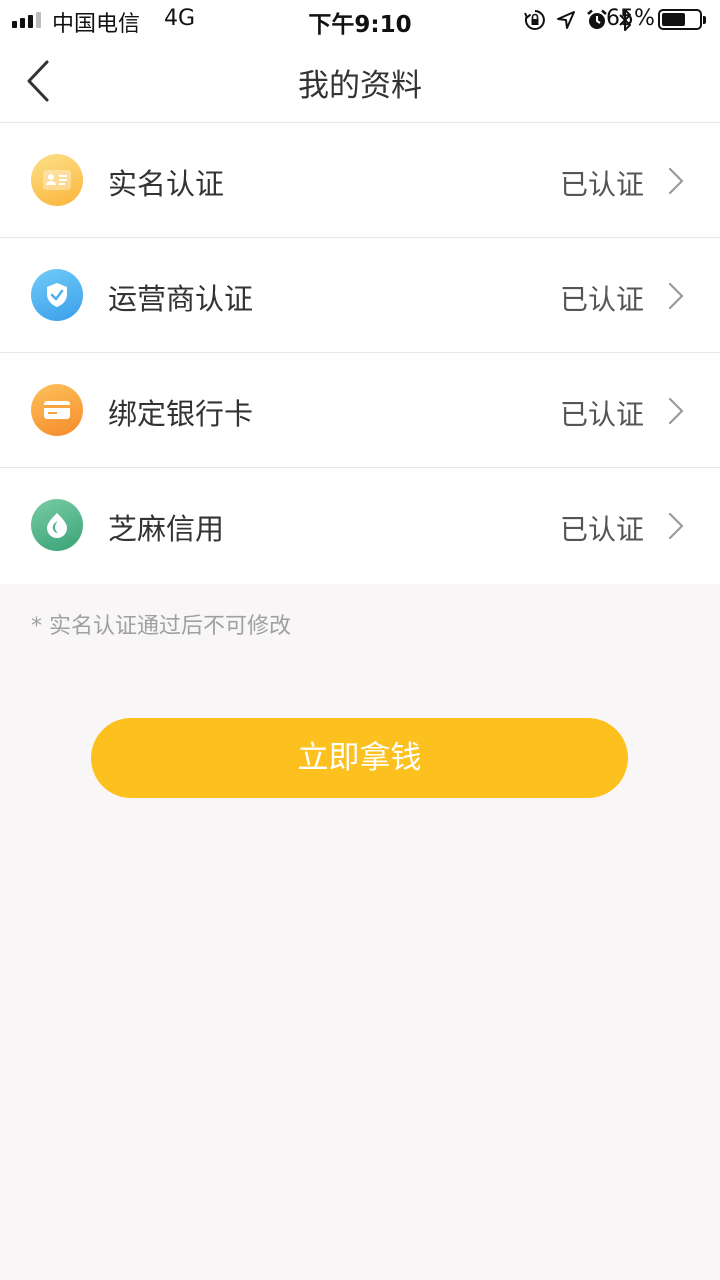  I want to click on sesame-credit-icon, so click(57, 525).